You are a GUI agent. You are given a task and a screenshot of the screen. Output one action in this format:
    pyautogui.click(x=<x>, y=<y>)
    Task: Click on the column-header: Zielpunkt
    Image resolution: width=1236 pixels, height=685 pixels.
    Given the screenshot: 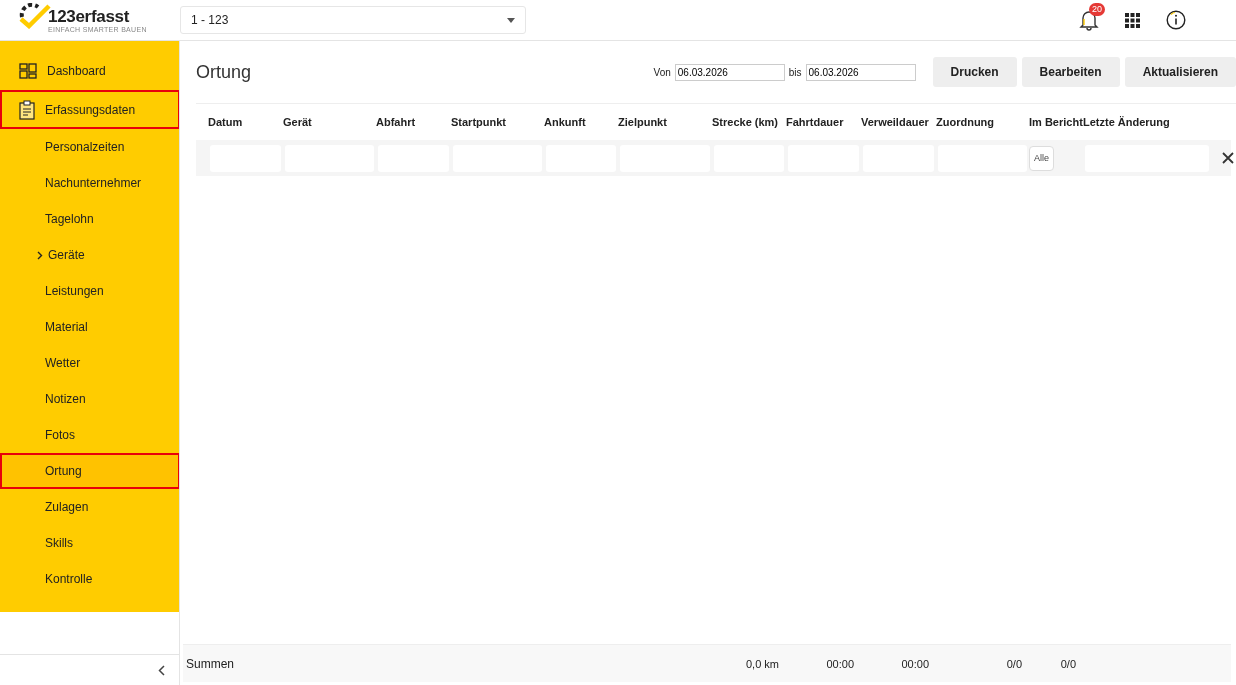 What is the action you would take?
    pyautogui.click(x=665, y=122)
    